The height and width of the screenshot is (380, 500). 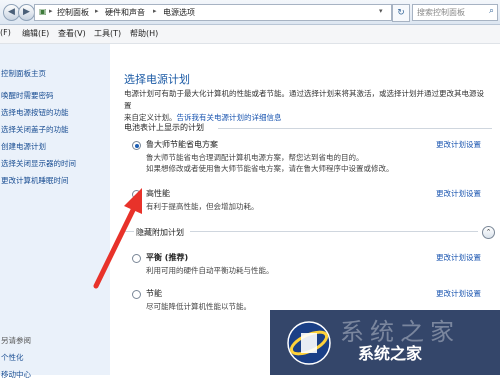 What do you see at coordinates (385, 342) in the screenshot?
I see `watermark: 系统之家 系统之家` at bounding box center [385, 342].